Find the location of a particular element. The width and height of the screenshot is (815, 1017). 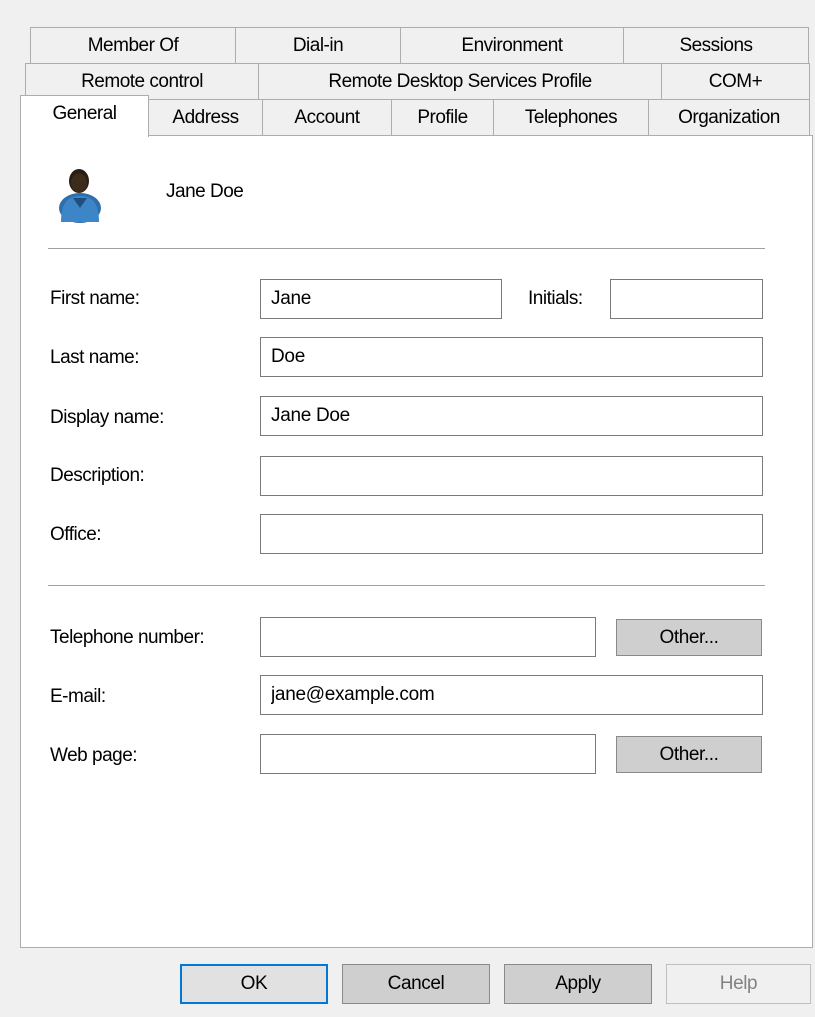

tab-label: Organization is located at coordinates (729, 117).